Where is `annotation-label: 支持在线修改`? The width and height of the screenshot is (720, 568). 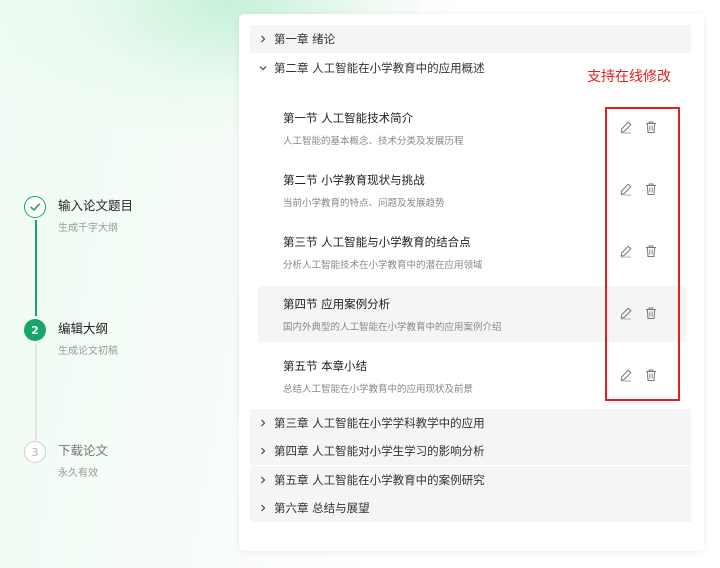
annotation-label: 支持在线修改 is located at coordinates (629, 77).